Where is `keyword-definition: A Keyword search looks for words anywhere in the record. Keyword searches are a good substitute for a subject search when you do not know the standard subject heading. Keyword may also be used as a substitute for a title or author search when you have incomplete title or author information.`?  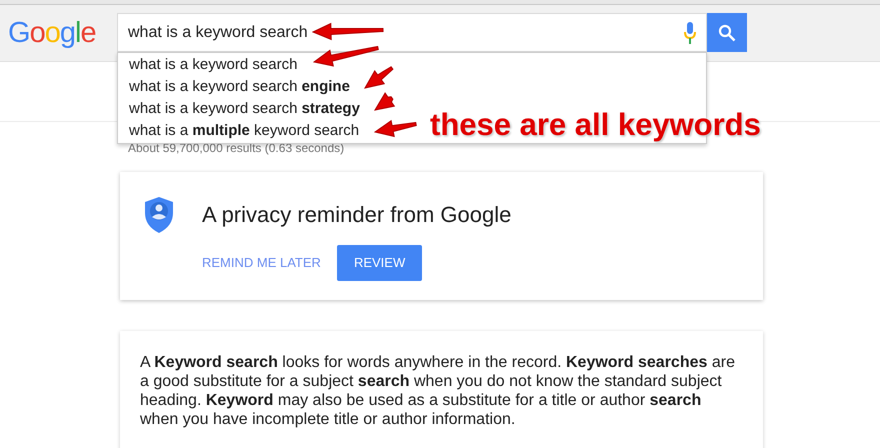
keyword-definition: A Keyword search looks for words anywhere in the record. Keyword searches are a good substitute for a subject search when you do not know the standard subject heading. Keyword may also be used as a substitute for a title or author search when you have incomplete title or author information. is located at coordinates (438, 391).